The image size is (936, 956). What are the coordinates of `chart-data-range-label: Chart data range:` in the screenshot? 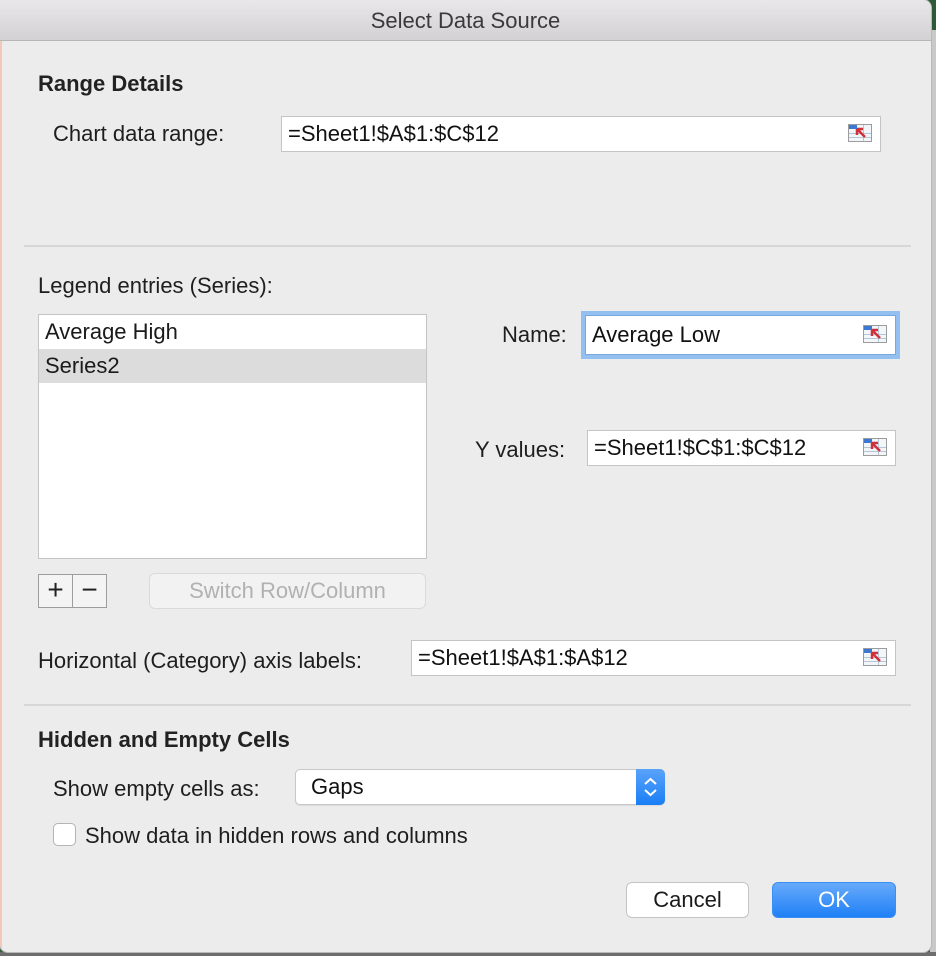 It's located at (139, 133).